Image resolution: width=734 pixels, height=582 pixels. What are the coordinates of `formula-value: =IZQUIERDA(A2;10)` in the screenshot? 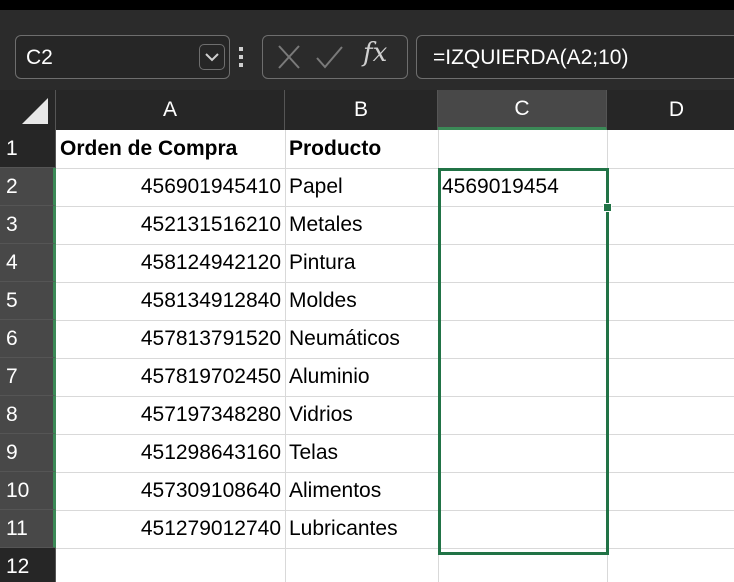 It's located at (531, 57).